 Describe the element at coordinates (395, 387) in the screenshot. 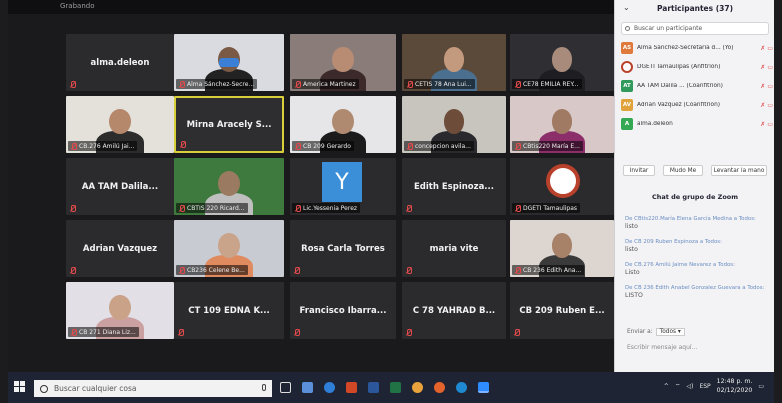

I see `excel-icon` at that location.